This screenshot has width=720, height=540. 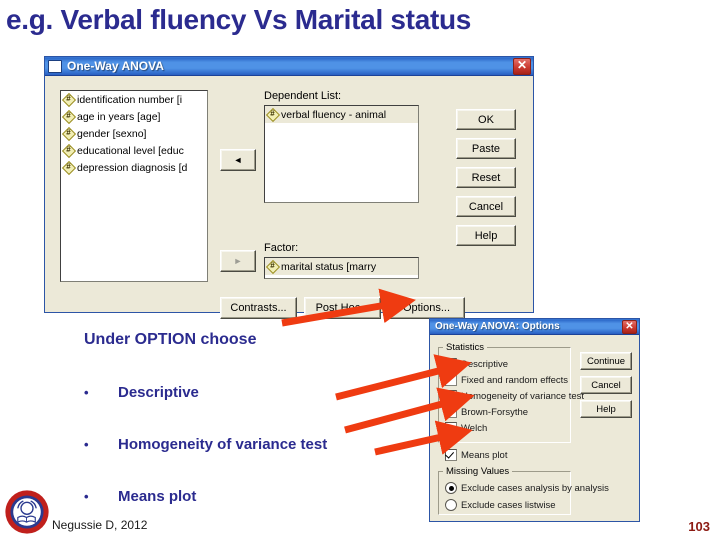 What do you see at coordinates (115, 66) in the screenshot?
I see `anova-title-text: One-Way ANOVA` at bounding box center [115, 66].